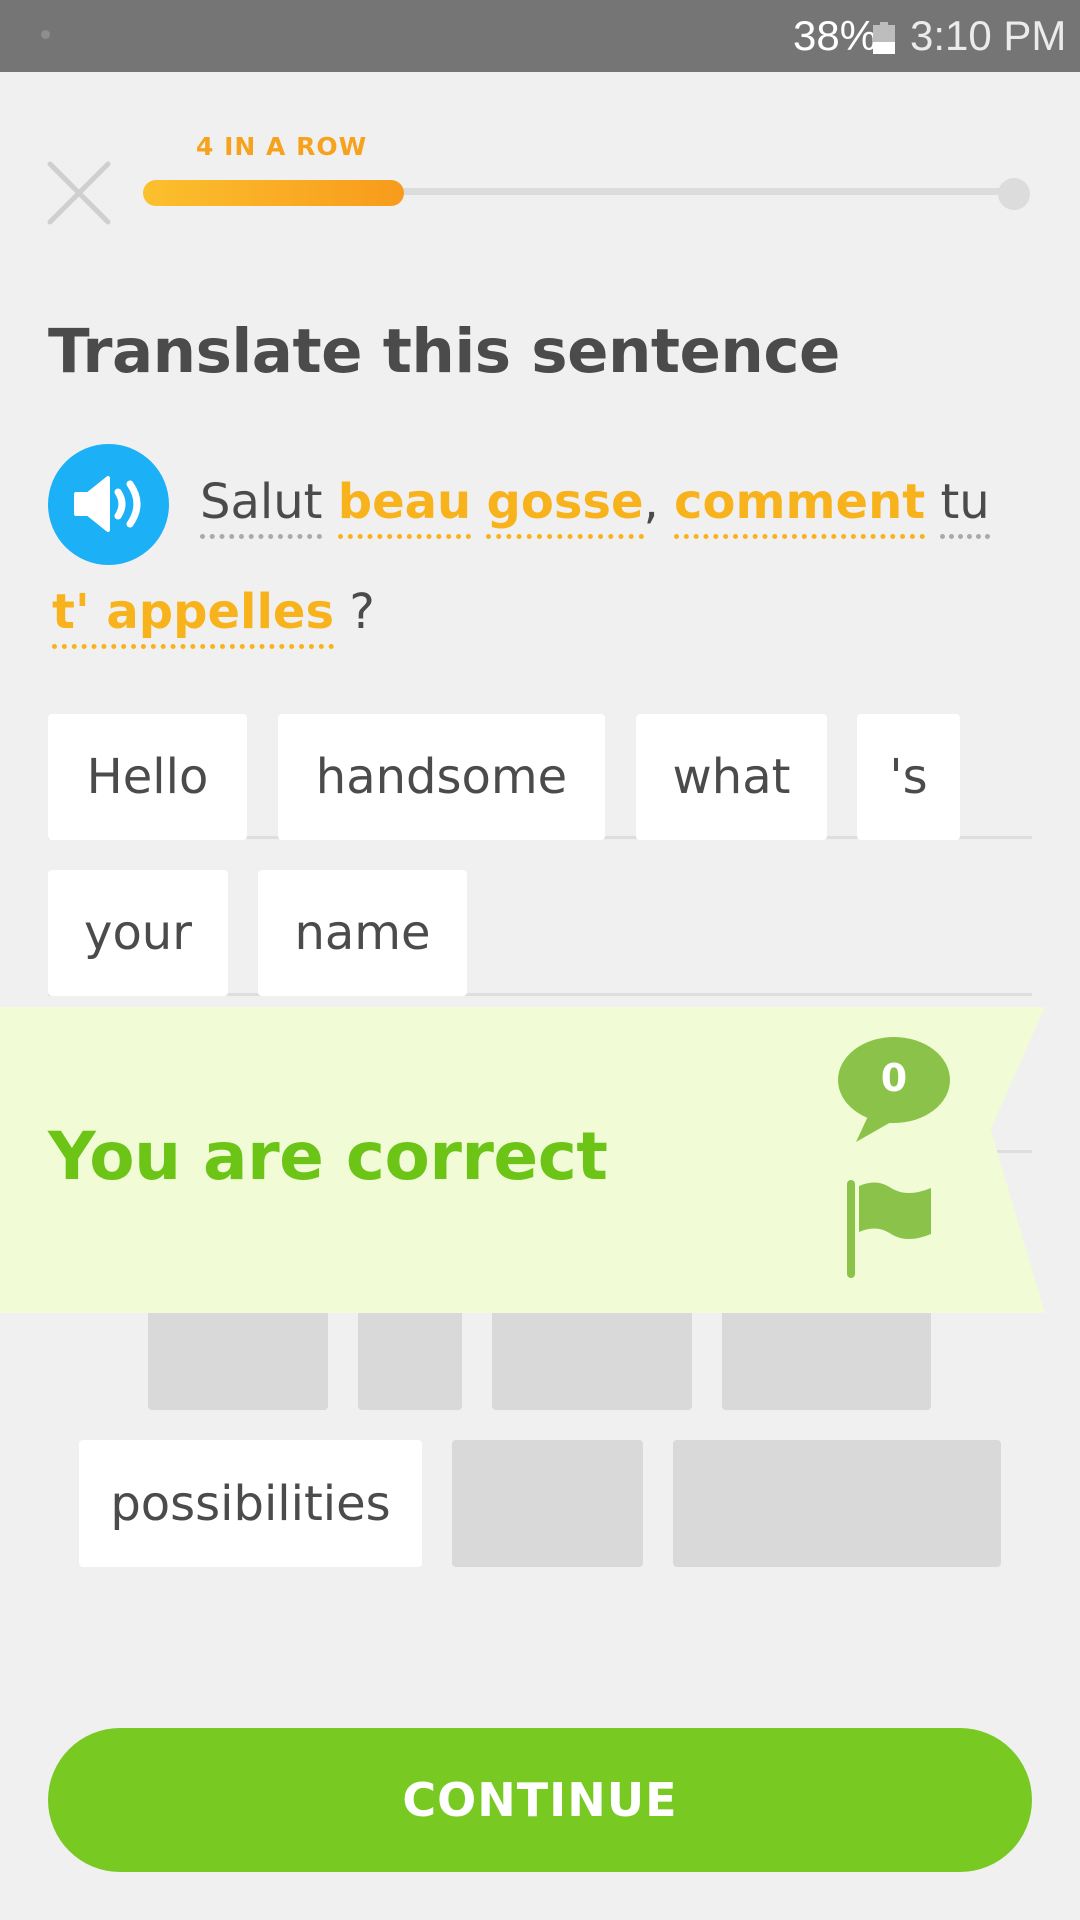 The width and height of the screenshot is (1080, 1920). Describe the element at coordinates (273, 193) in the screenshot. I see `progress-fill` at that location.